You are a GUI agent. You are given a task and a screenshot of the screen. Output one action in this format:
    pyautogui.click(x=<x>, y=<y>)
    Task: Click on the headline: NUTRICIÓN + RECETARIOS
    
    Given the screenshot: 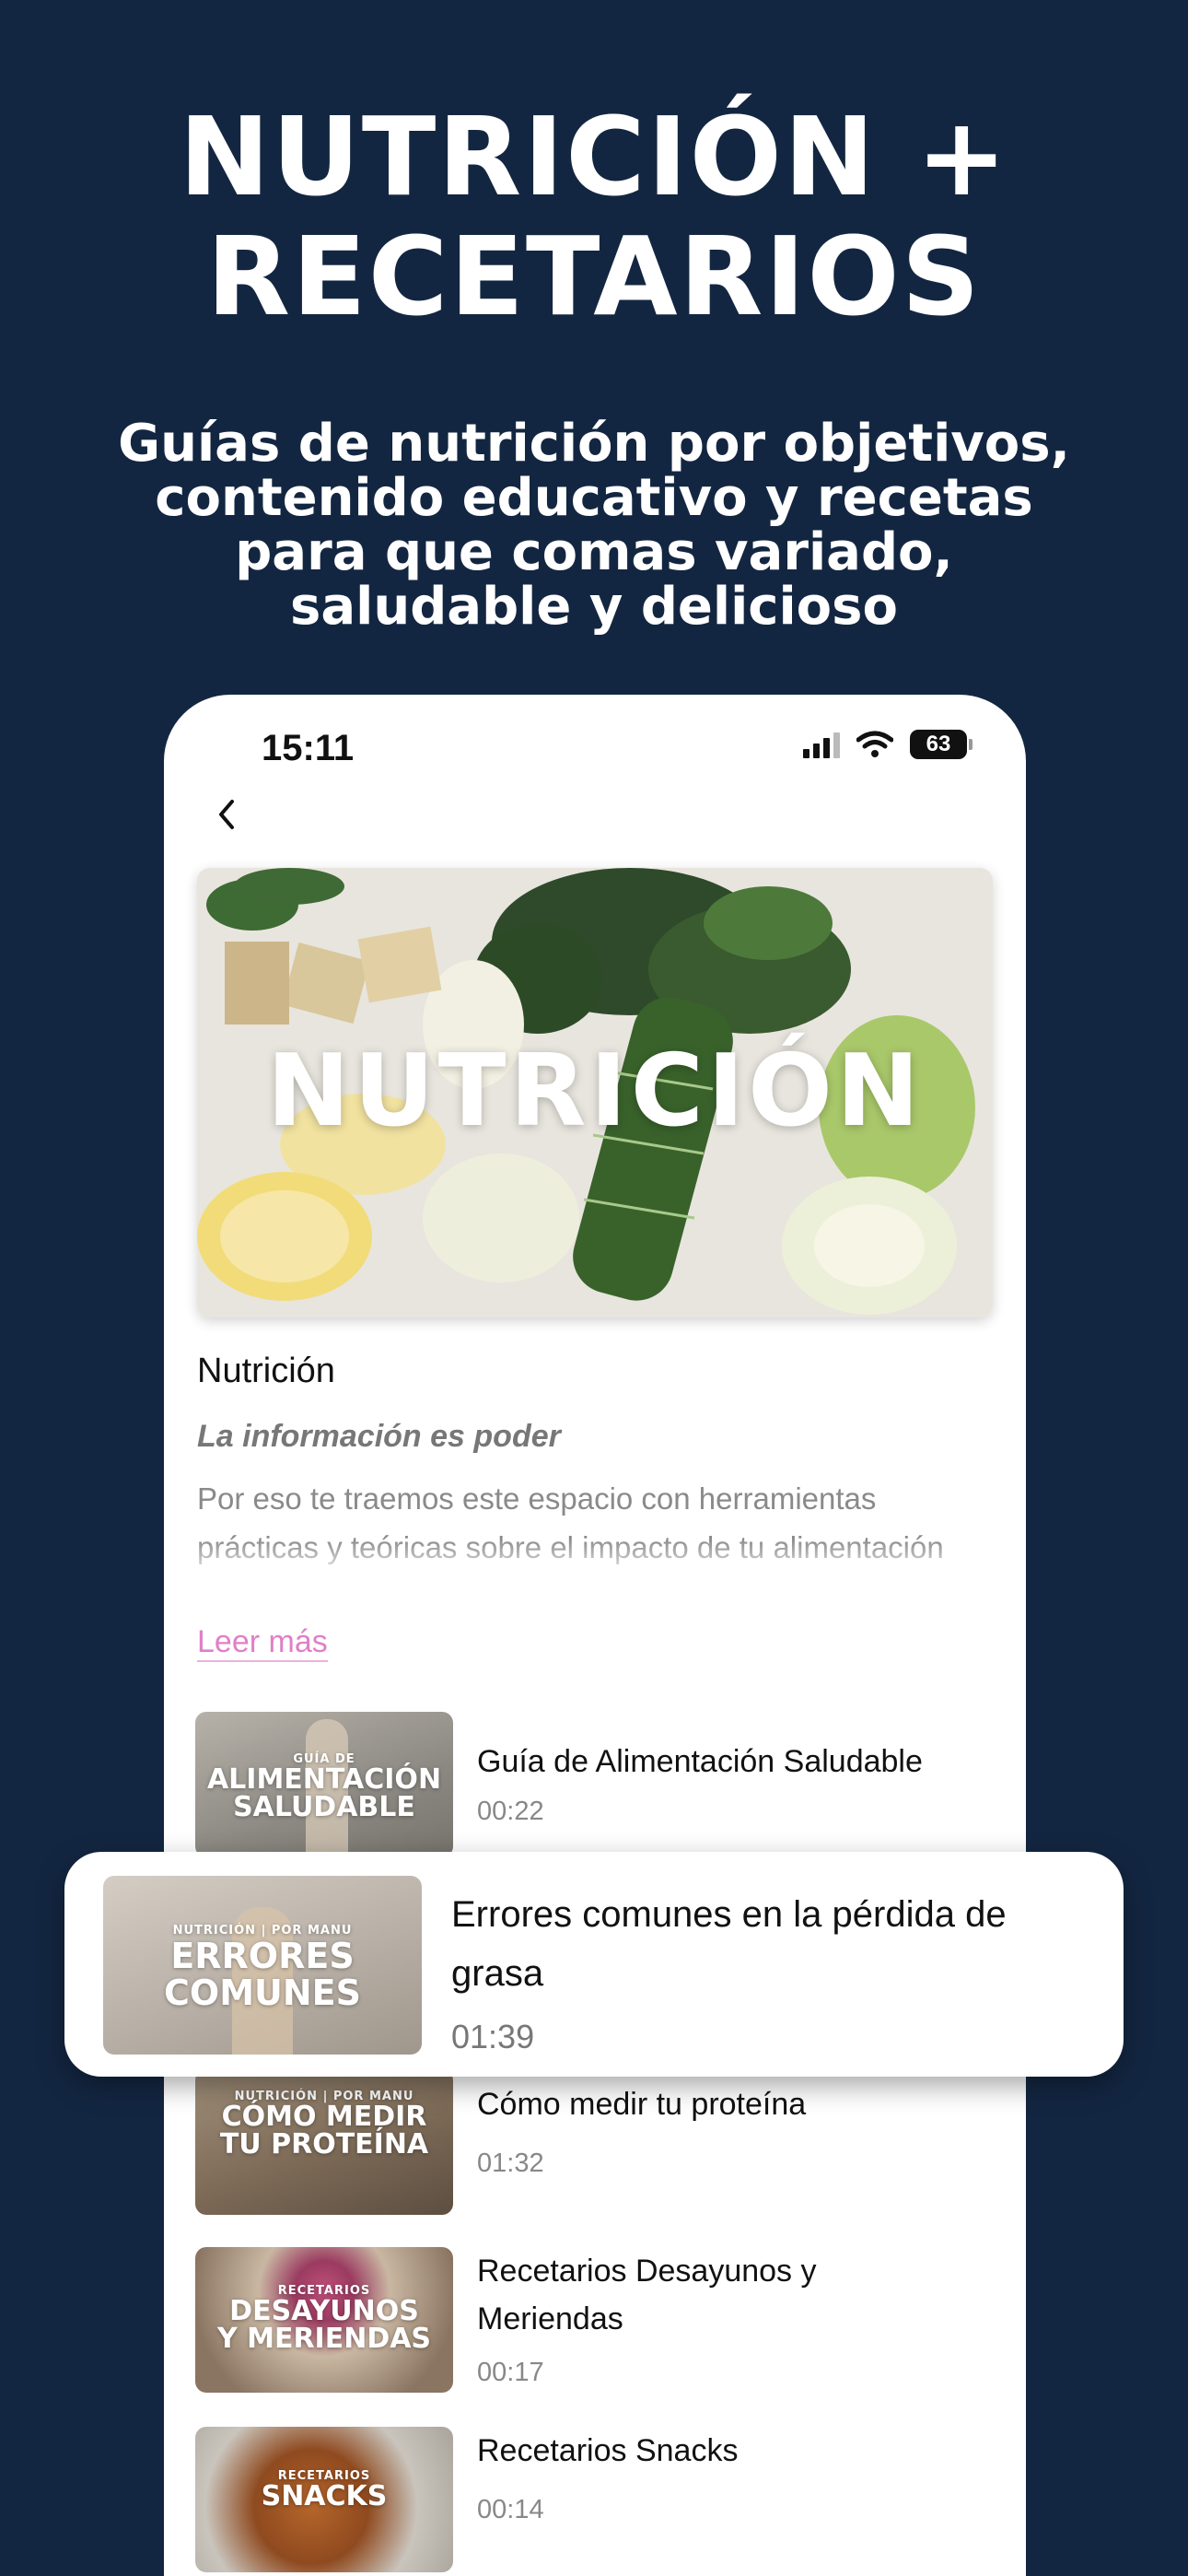 What is the action you would take?
    pyautogui.click(x=594, y=216)
    